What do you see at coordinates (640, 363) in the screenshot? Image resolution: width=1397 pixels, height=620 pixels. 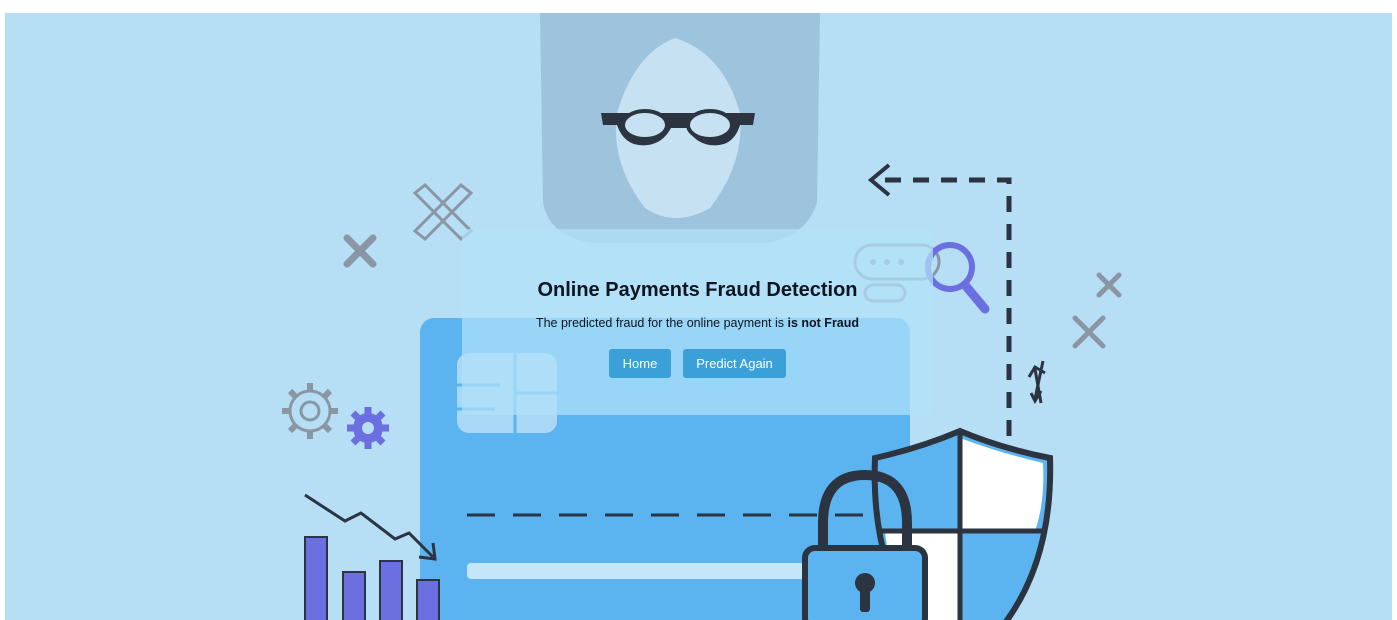 I see `home-button: Home` at bounding box center [640, 363].